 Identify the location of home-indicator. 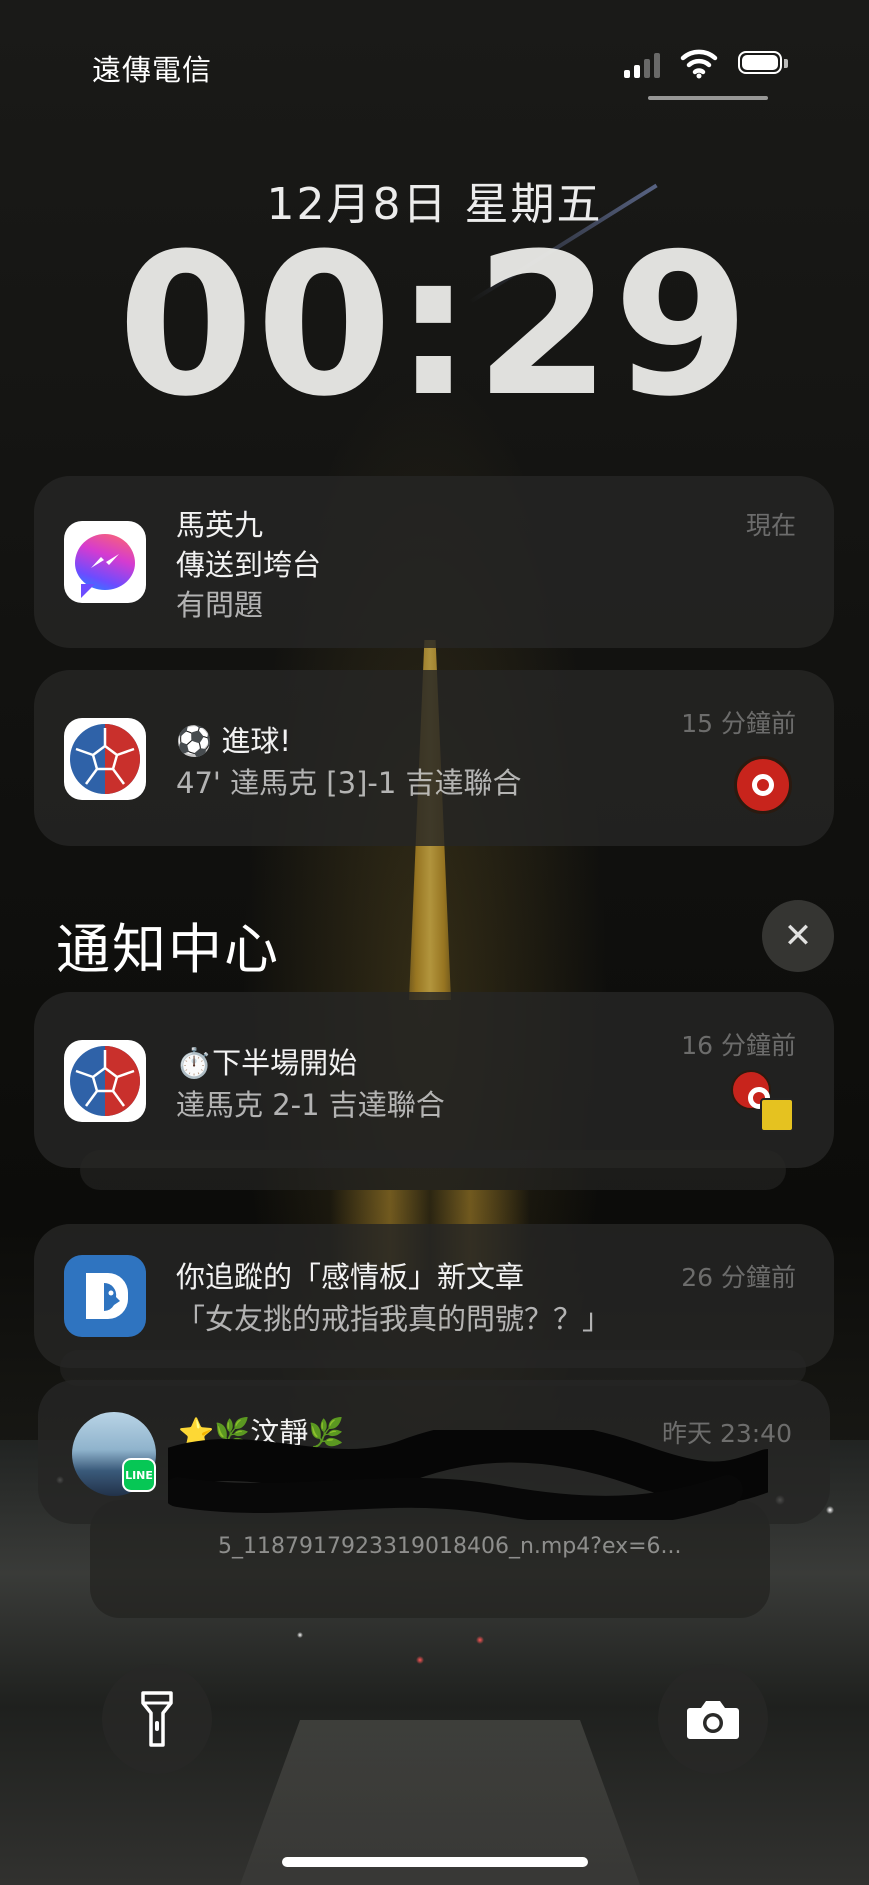
(435, 1862).